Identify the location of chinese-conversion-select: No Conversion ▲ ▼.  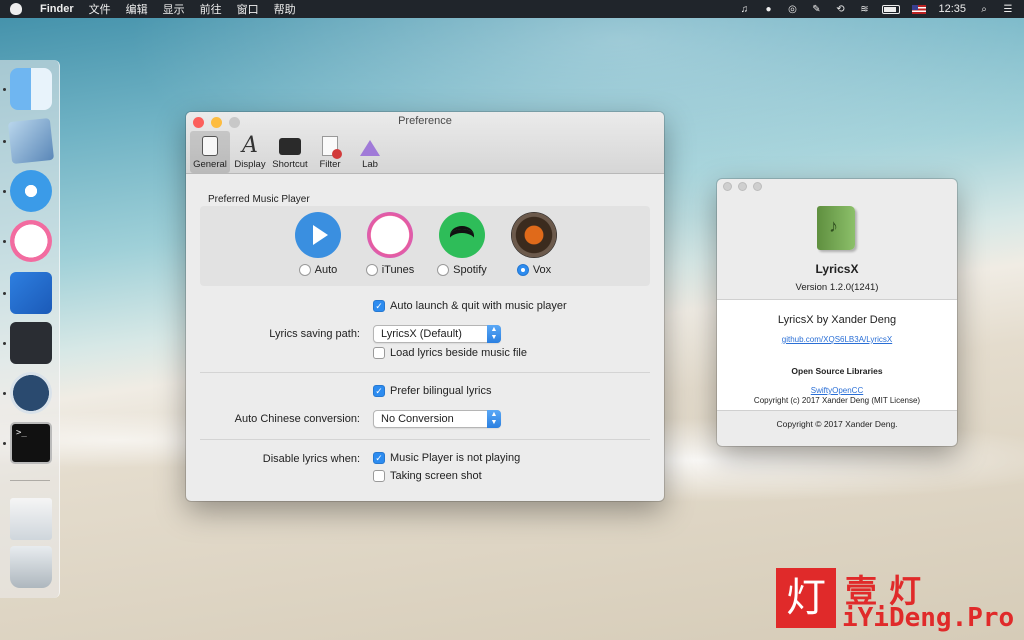
(437, 419).